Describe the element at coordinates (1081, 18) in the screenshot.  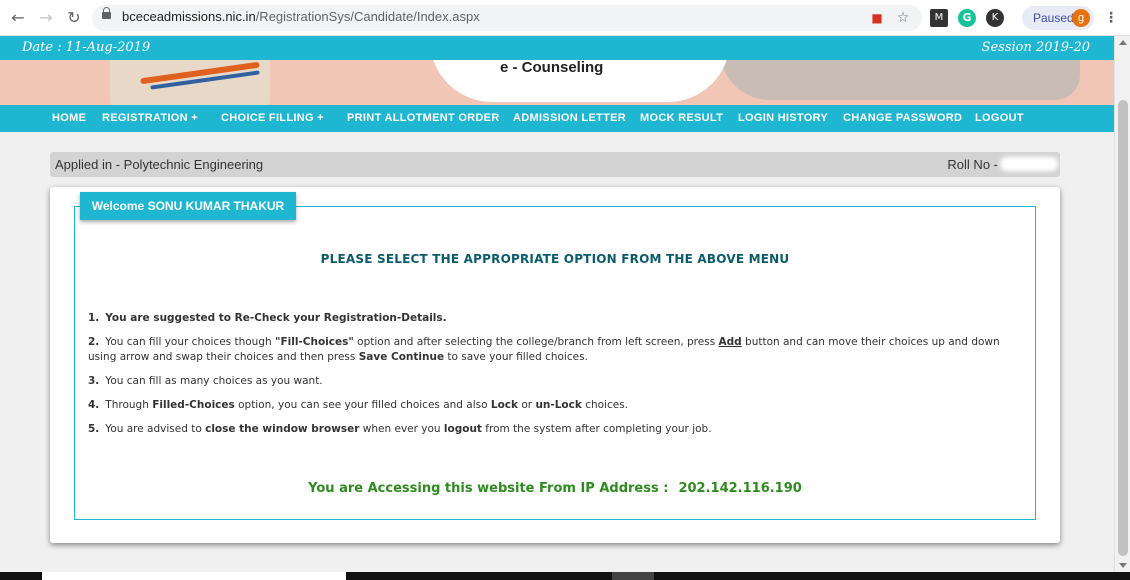
I see `avatar: g` at that location.